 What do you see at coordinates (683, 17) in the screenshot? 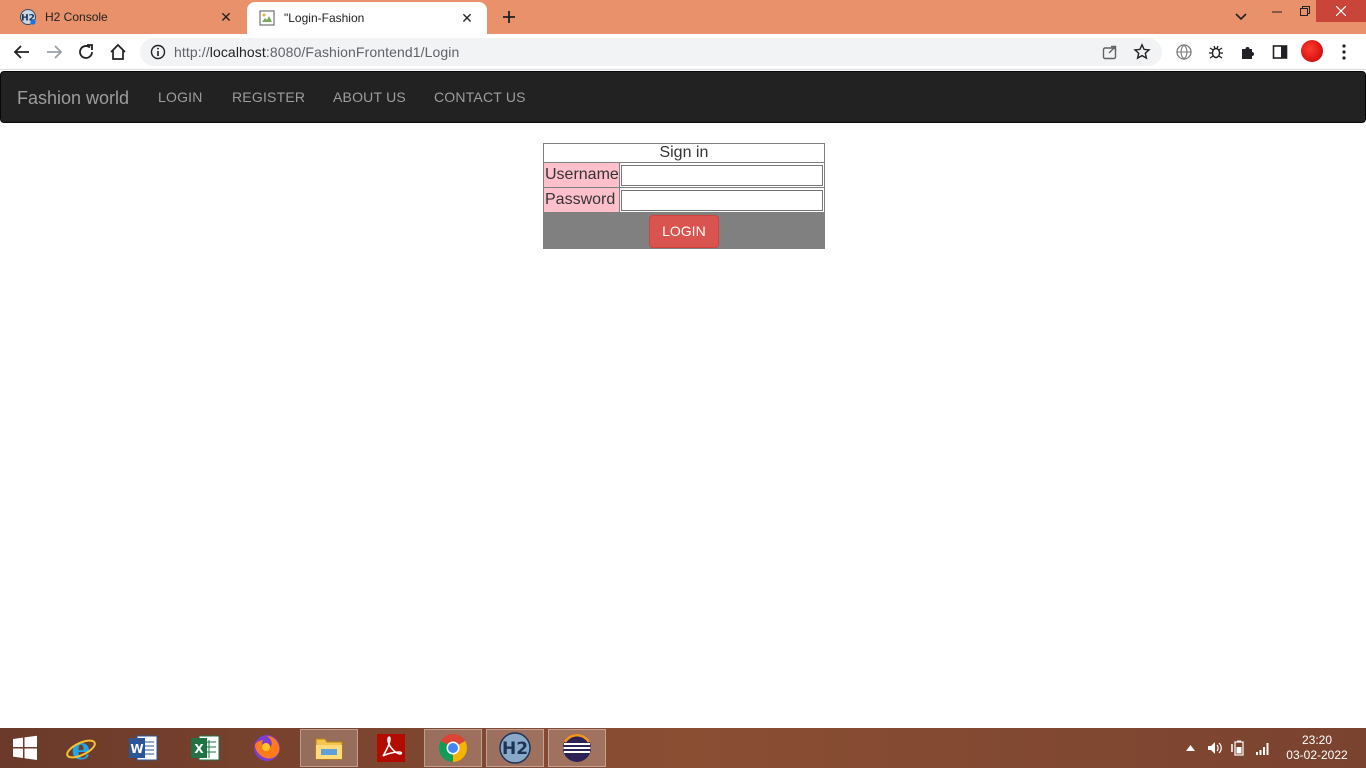
I see `browser-tab-strip: H2 H2 Console ✕ "Login-Fashion ✕` at bounding box center [683, 17].